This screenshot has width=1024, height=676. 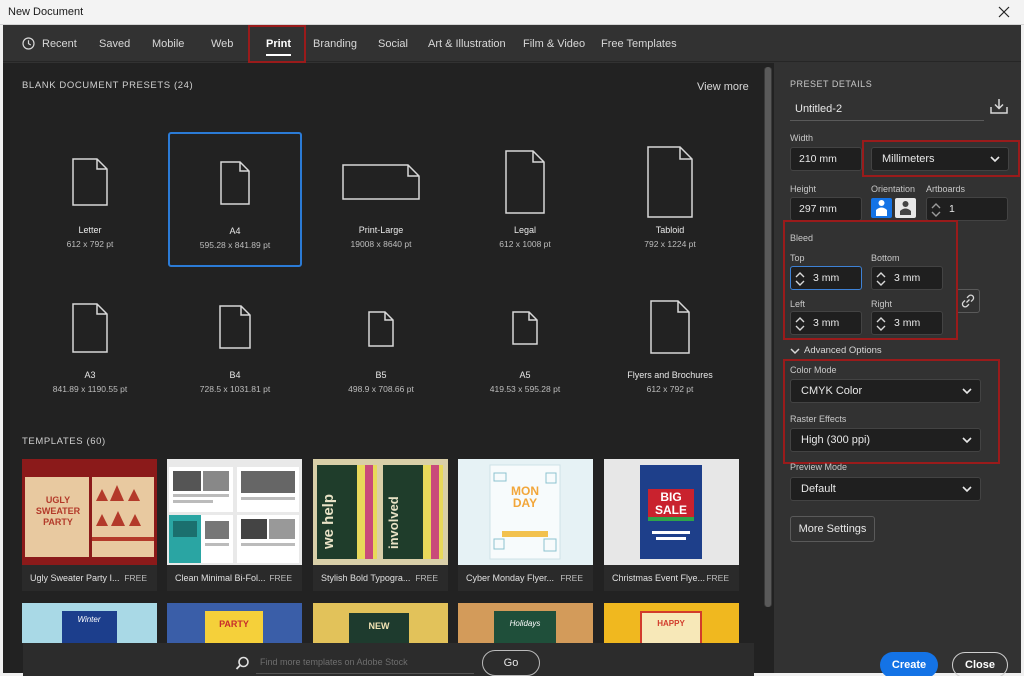 What do you see at coordinates (907, 278) in the screenshot?
I see `bleed-bottom-stepper: 3 mm` at bounding box center [907, 278].